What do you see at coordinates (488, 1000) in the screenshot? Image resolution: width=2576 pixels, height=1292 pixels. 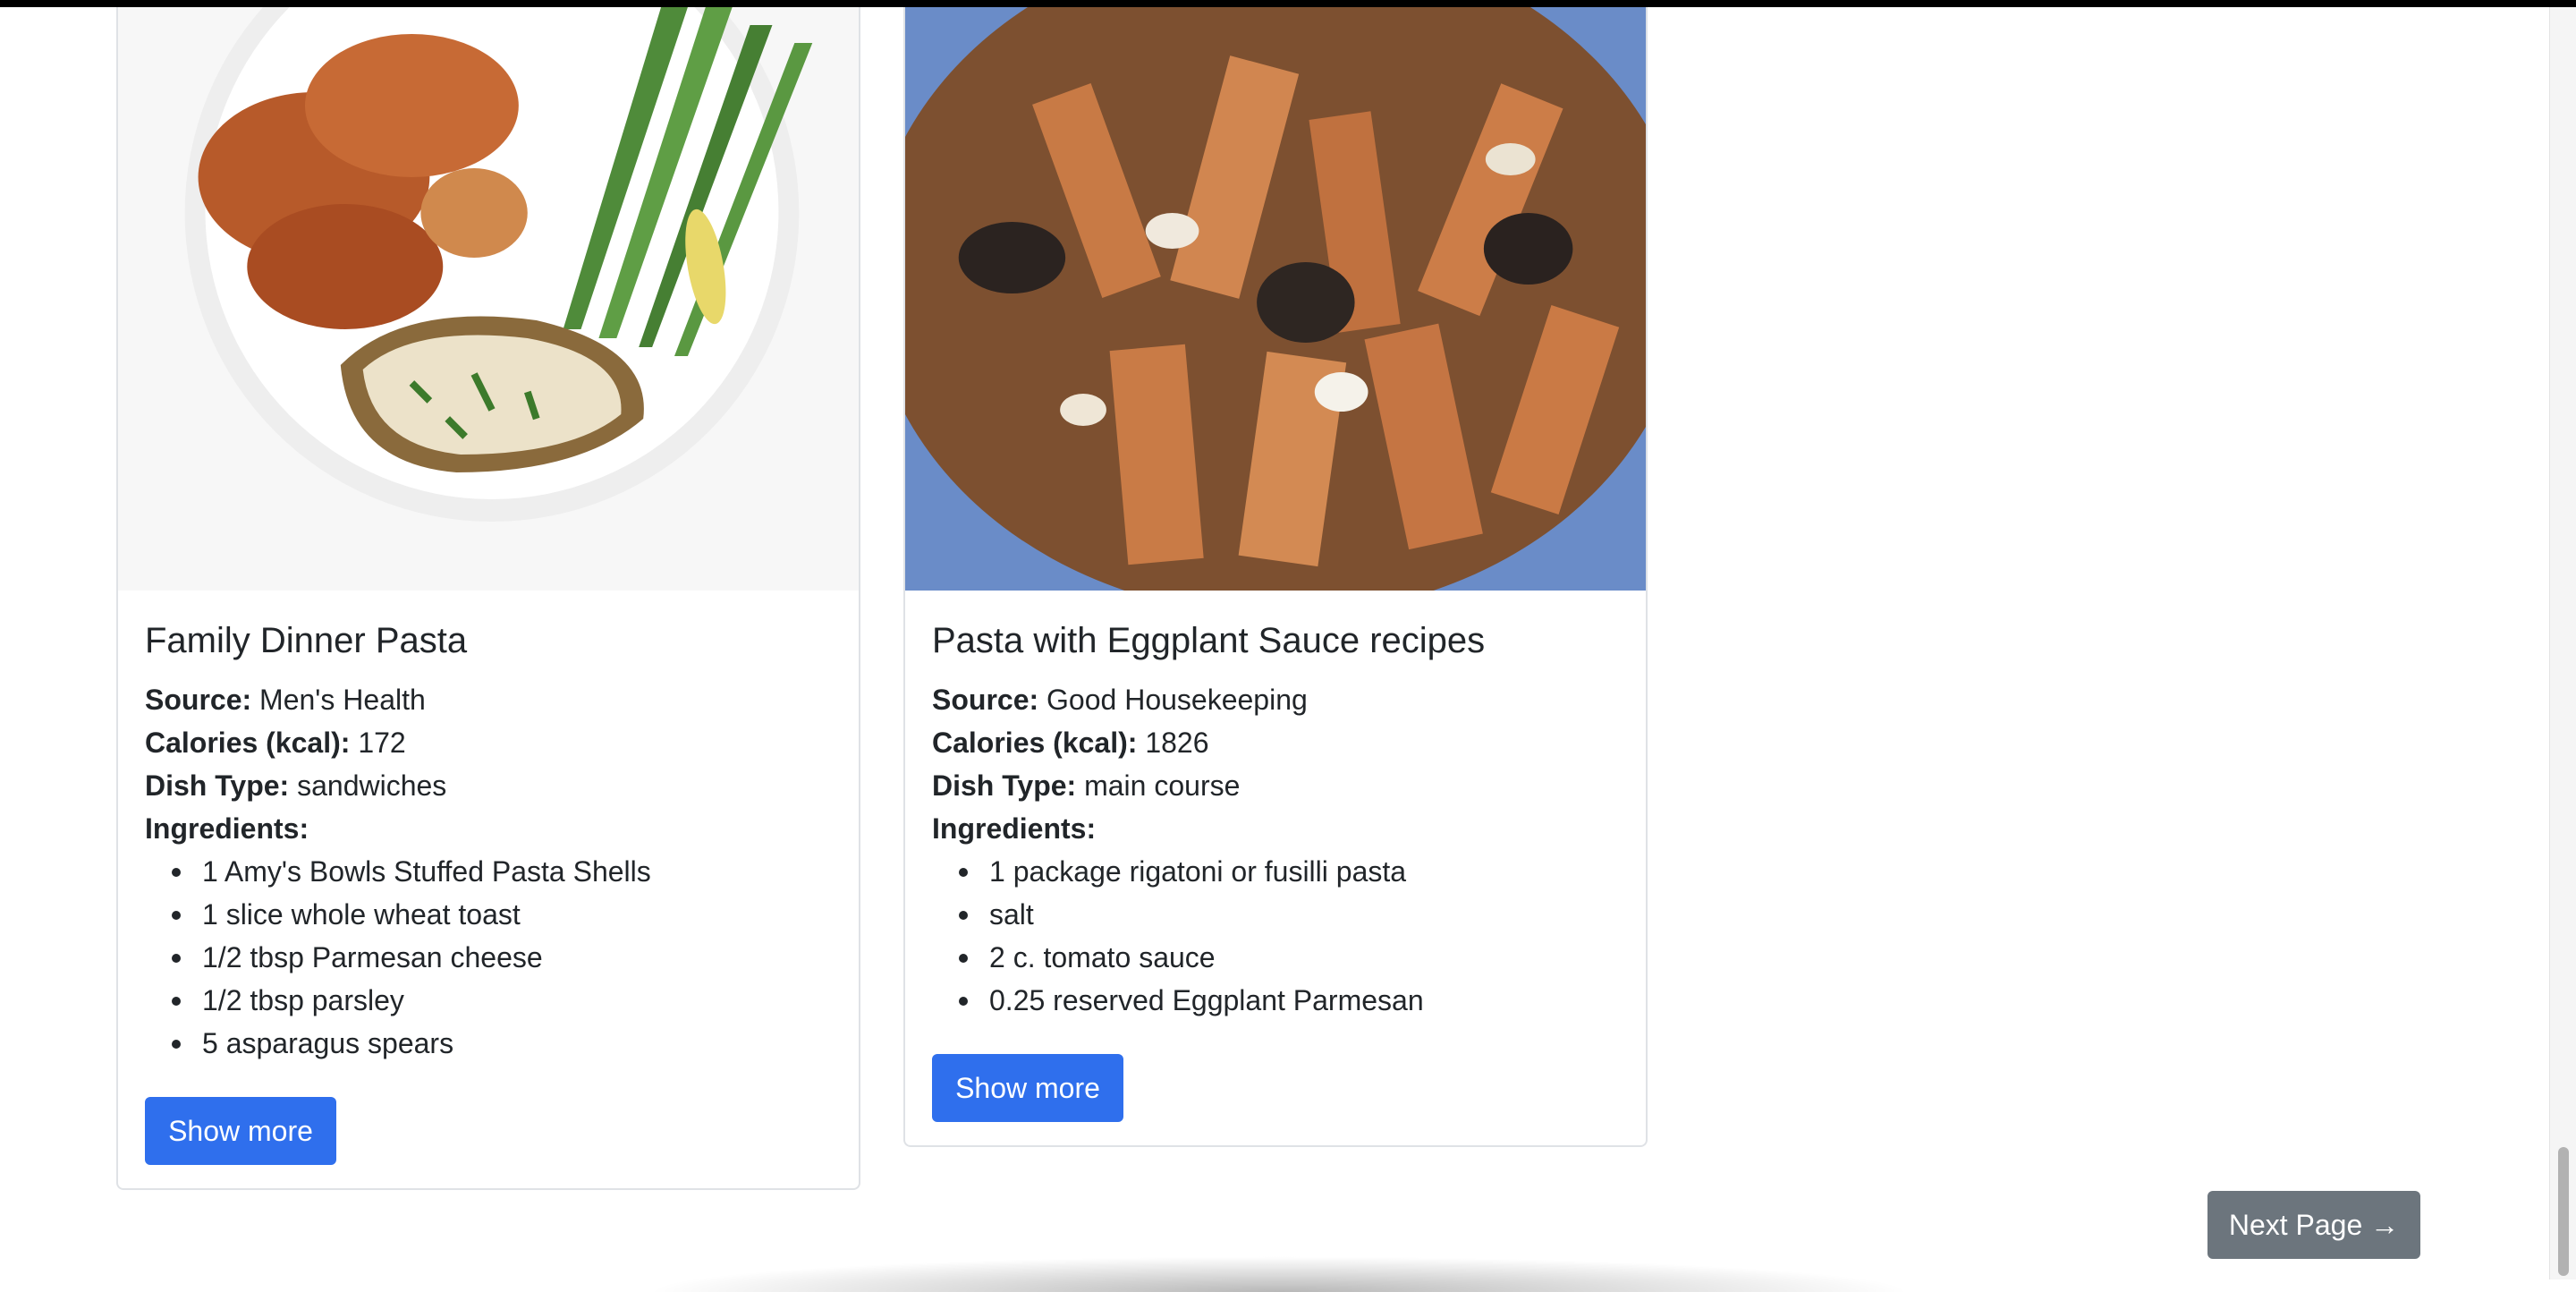 I see `ingredient-item: 1/2 tbsp parsley` at bounding box center [488, 1000].